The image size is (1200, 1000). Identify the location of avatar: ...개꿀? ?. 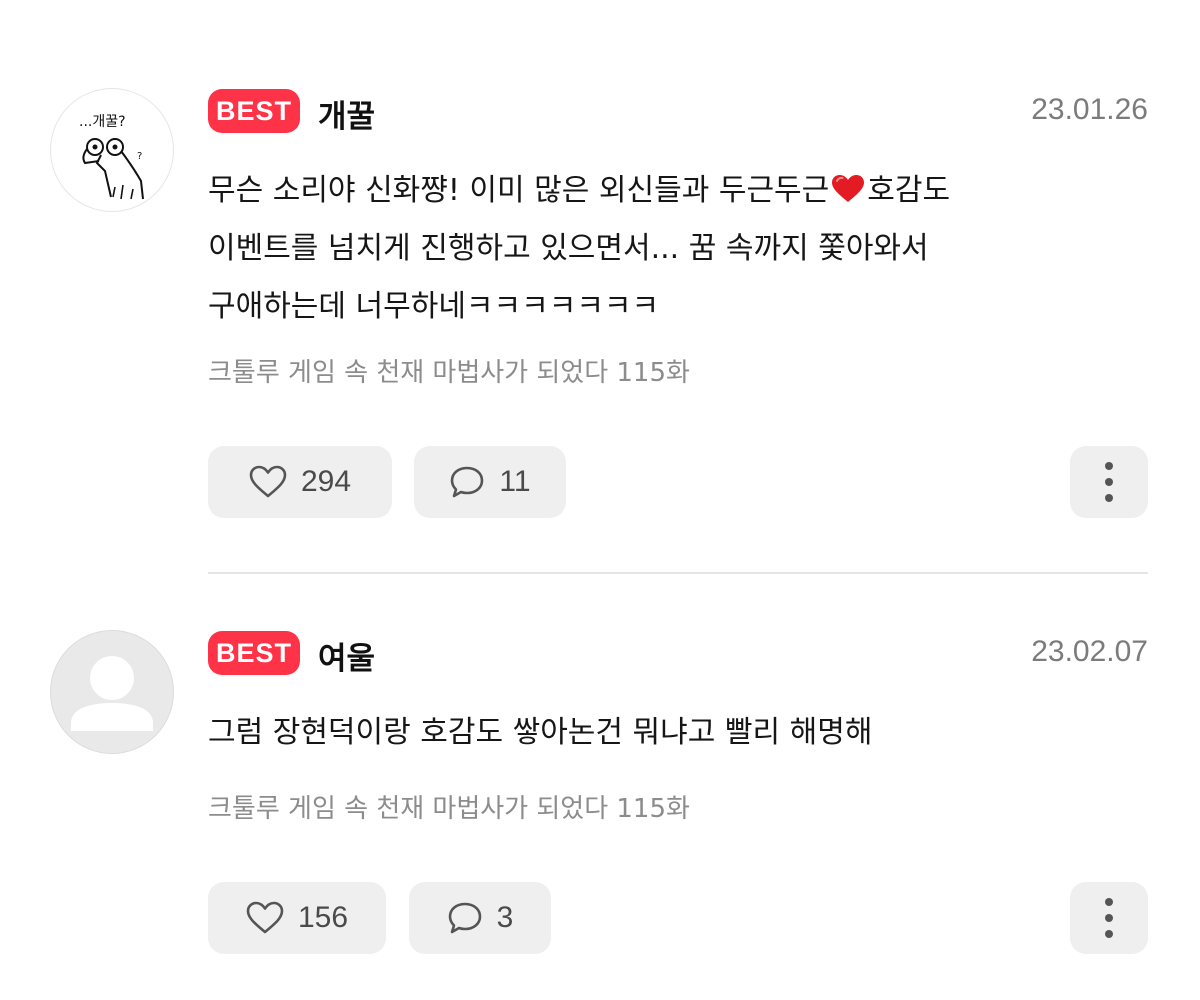
(112, 150).